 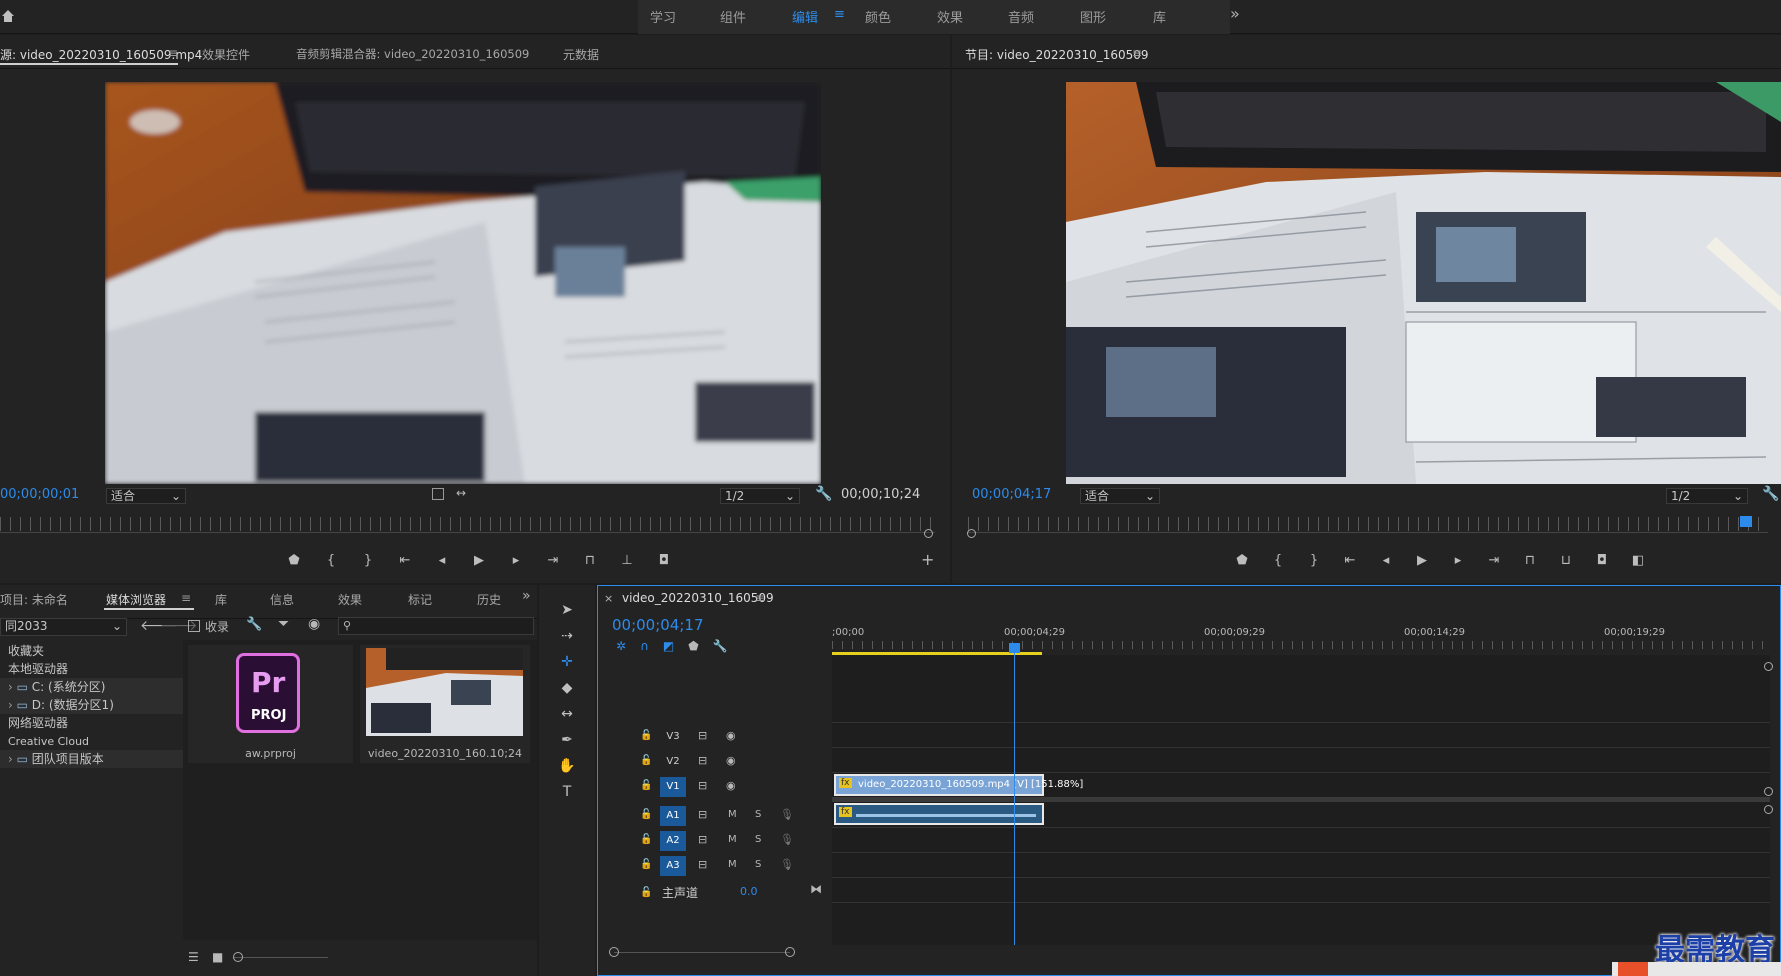 I want to click on track-target-button: A3, so click(x=673, y=866).